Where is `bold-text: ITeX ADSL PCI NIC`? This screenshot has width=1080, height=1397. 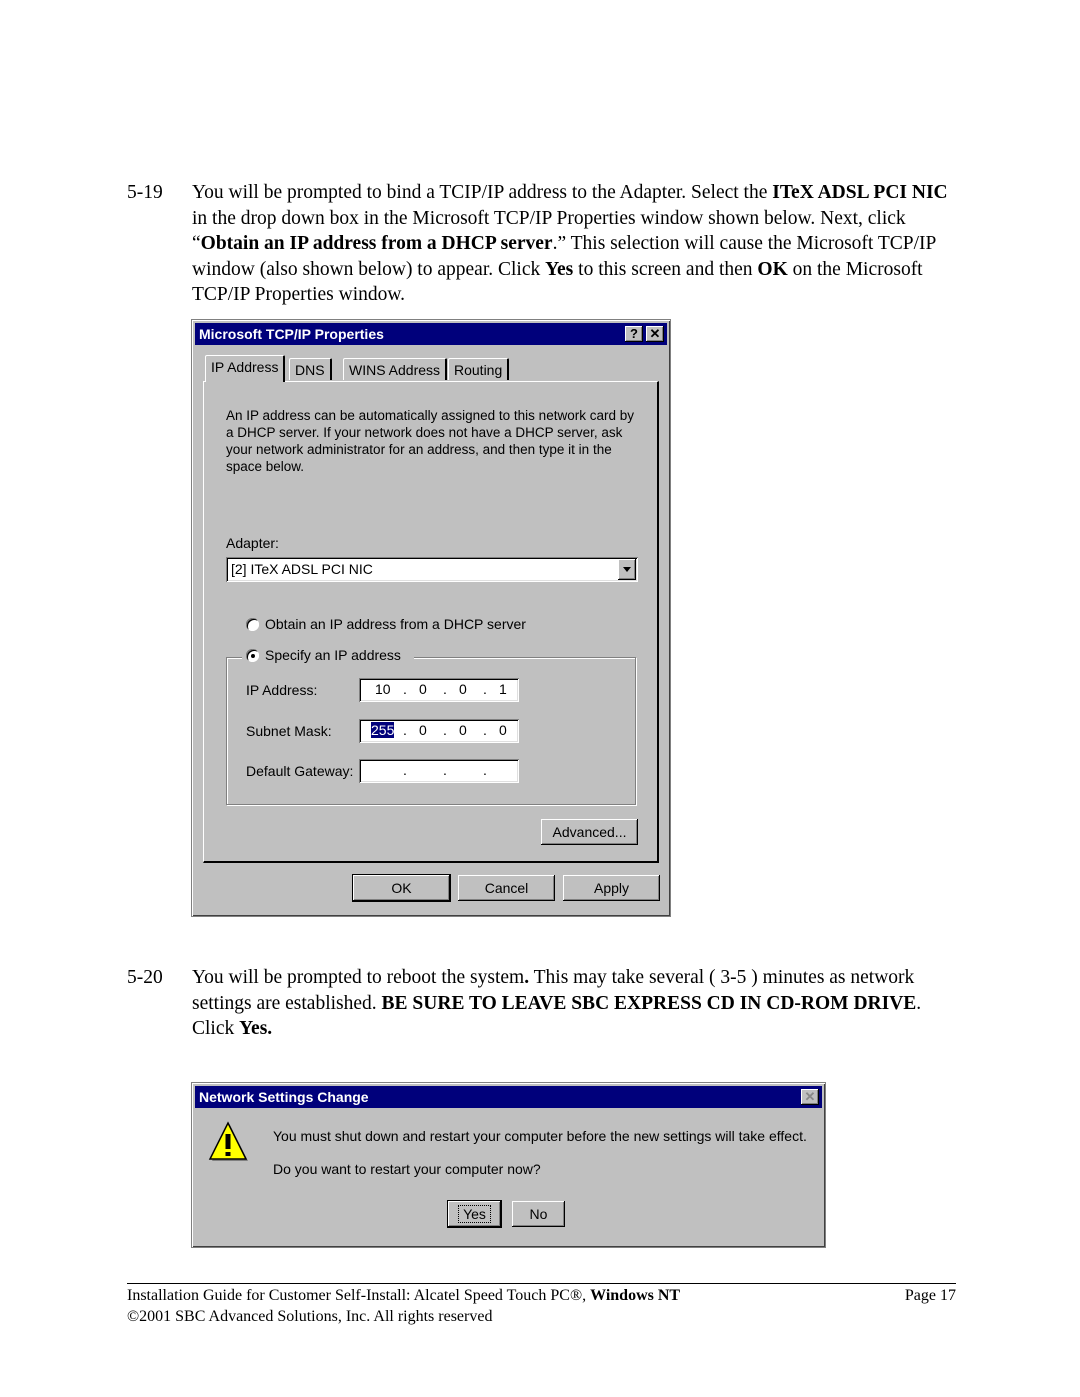 bold-text: ITeX ADSL PCI NIC is located at coordinates (860, 192).